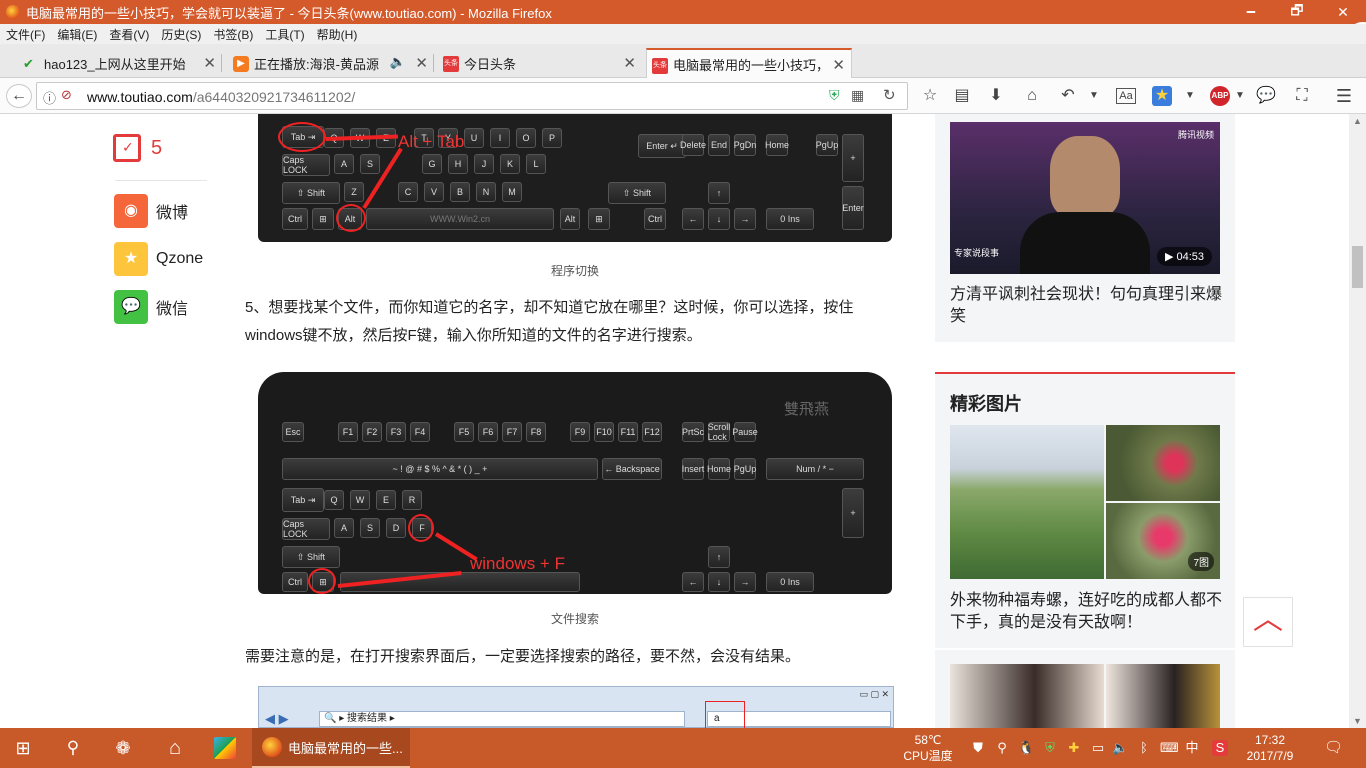 This screenshot has height=768, width=1366. I want to click on favorites-icon: ★, so click(1162, 96).